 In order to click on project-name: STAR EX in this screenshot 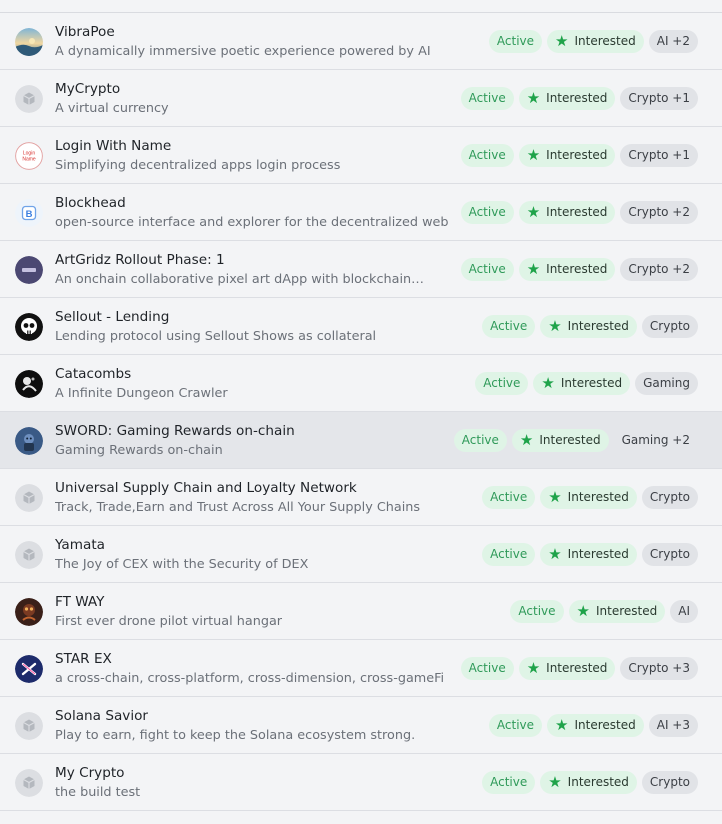, I will do `click(265, 659)`.